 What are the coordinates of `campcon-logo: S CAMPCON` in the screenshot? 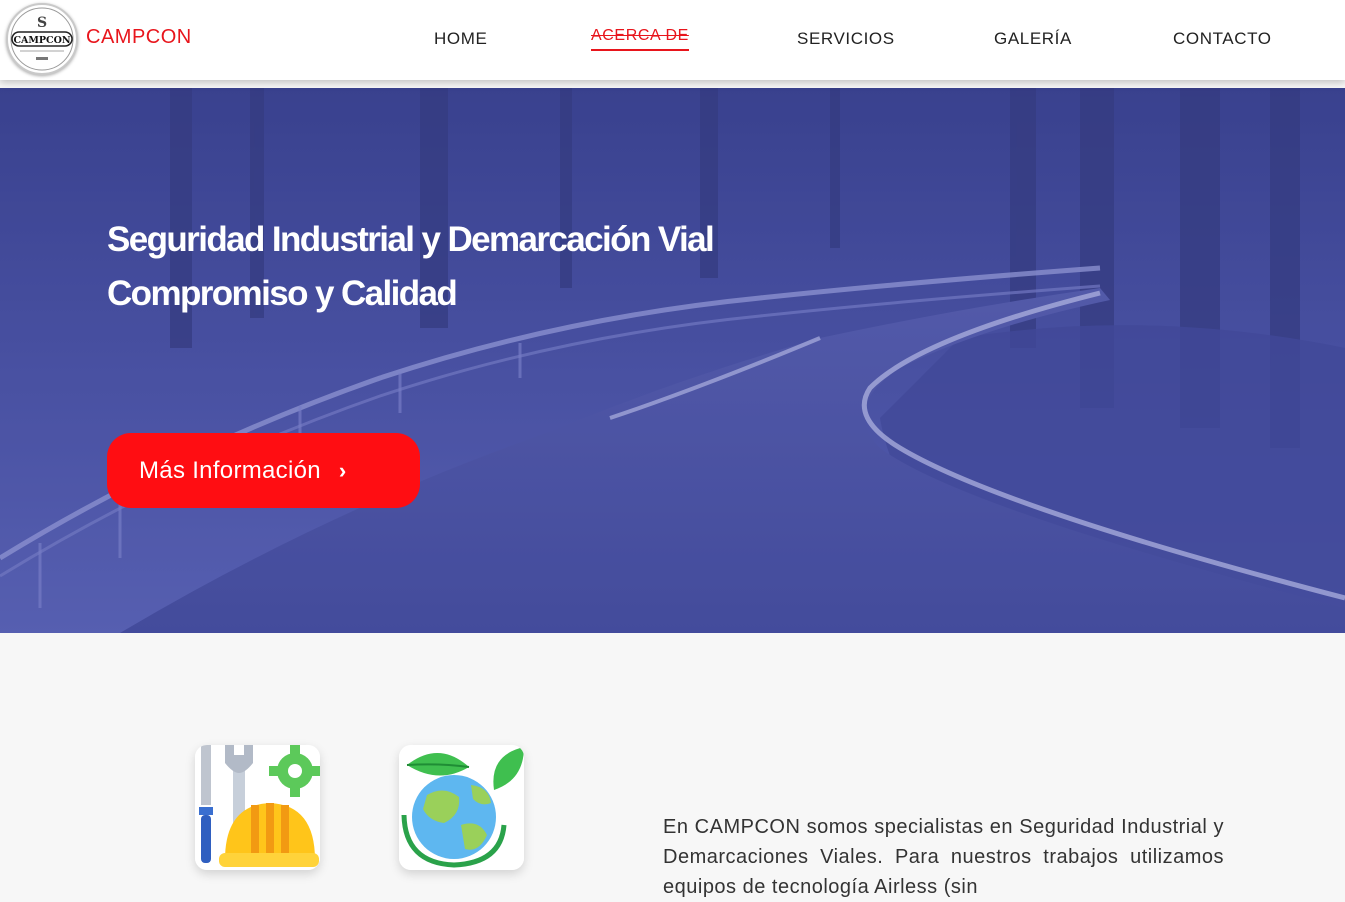 It's located at (42, 39).